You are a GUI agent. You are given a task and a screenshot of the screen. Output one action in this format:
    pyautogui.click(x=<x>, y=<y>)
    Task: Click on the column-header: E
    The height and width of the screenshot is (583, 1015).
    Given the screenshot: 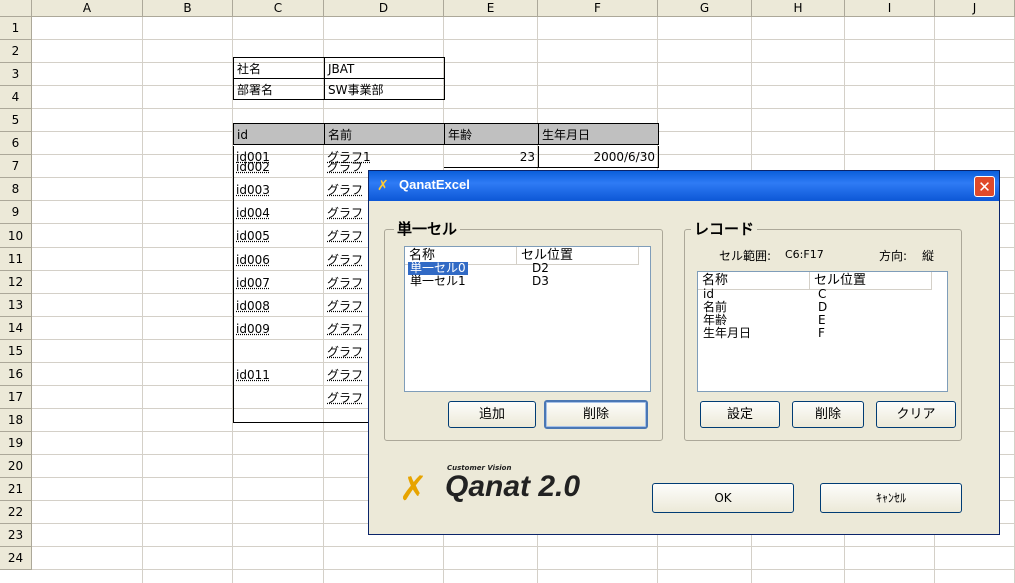 What is the action you would take?
    pyautogui.click(x=491, y=8)
    